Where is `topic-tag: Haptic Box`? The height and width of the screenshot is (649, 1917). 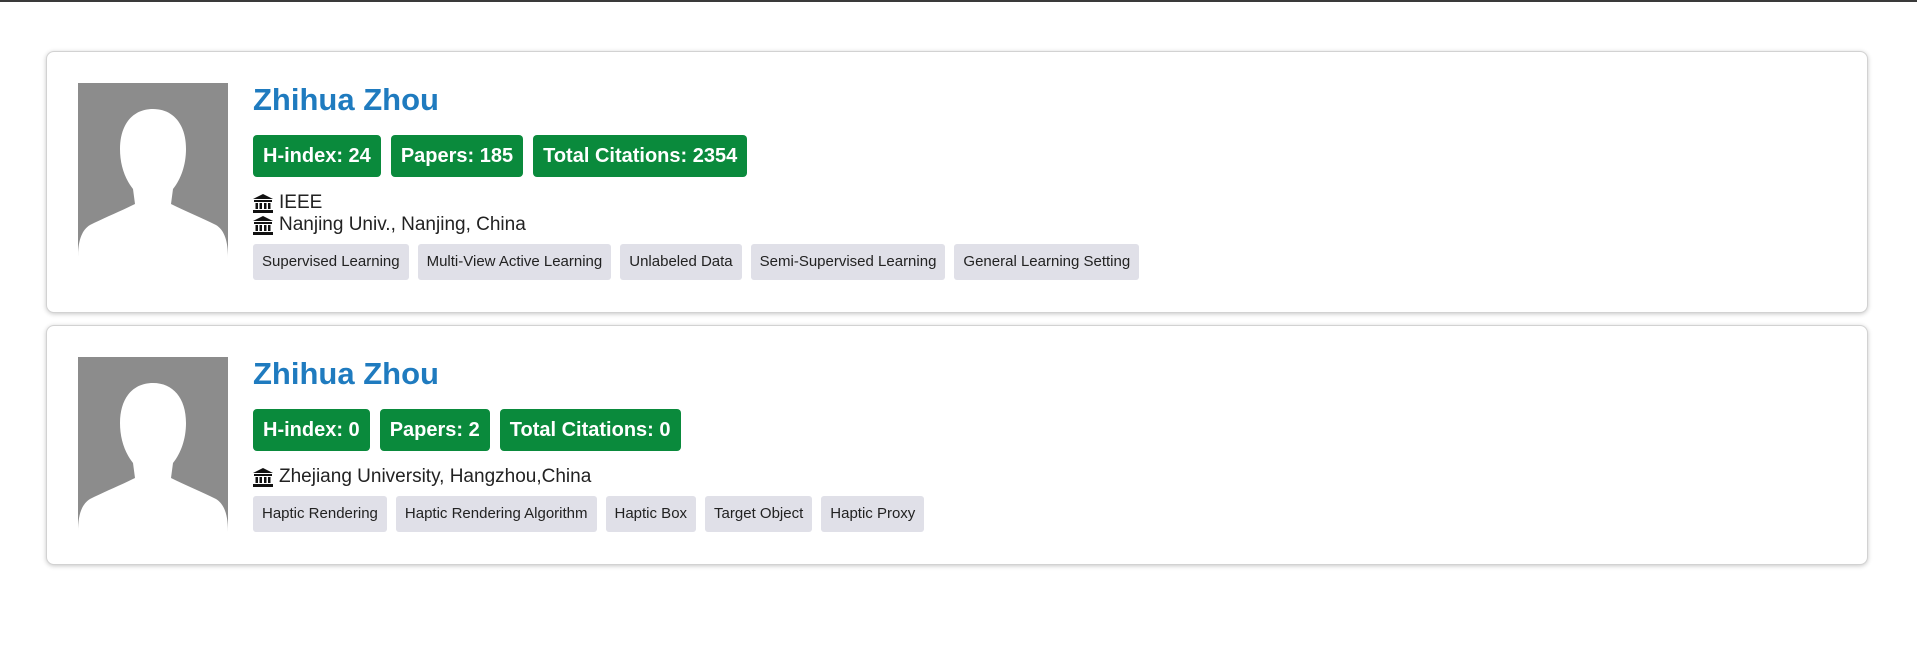
topic-tag: Haptic Box is located at coordinates (651, 514).